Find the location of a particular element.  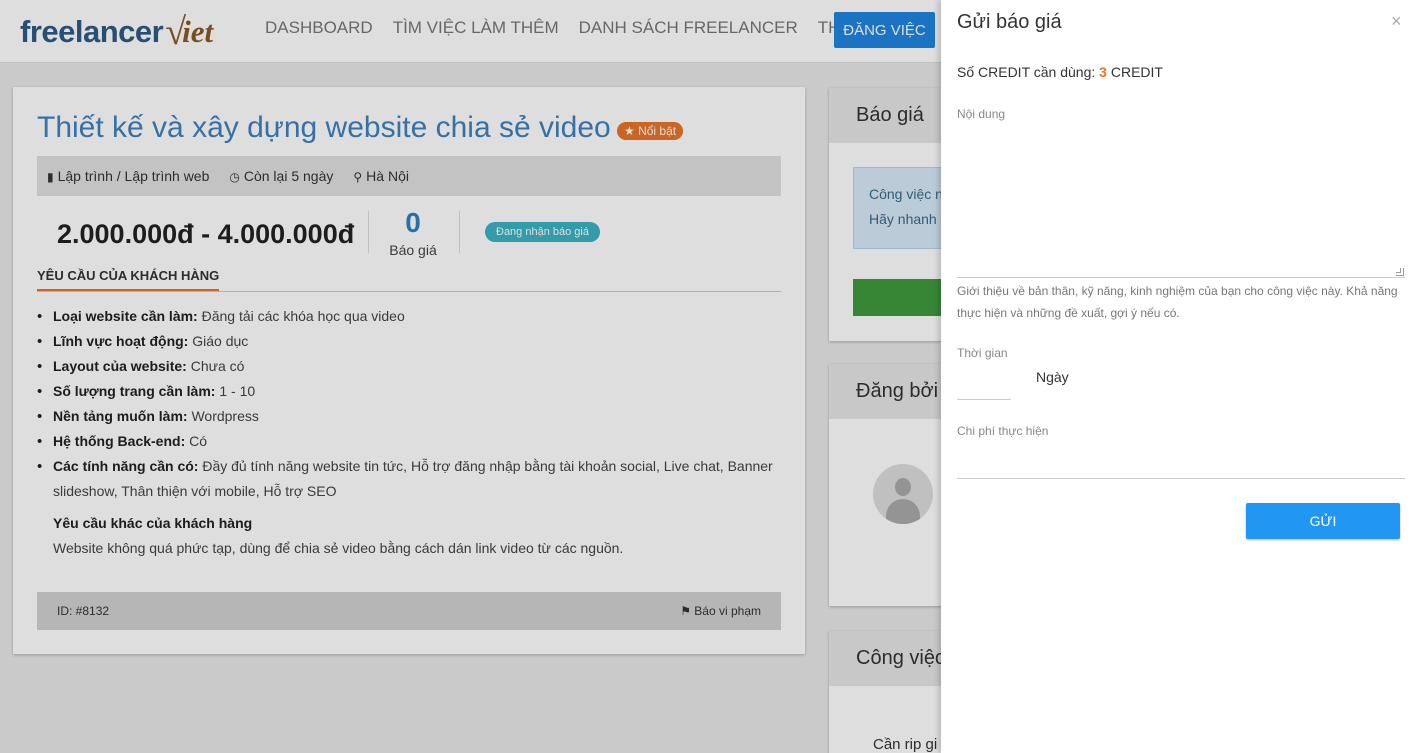

job-budget: 2.000.000đ - 4.000.000đ is located at coordinates (206, 234).